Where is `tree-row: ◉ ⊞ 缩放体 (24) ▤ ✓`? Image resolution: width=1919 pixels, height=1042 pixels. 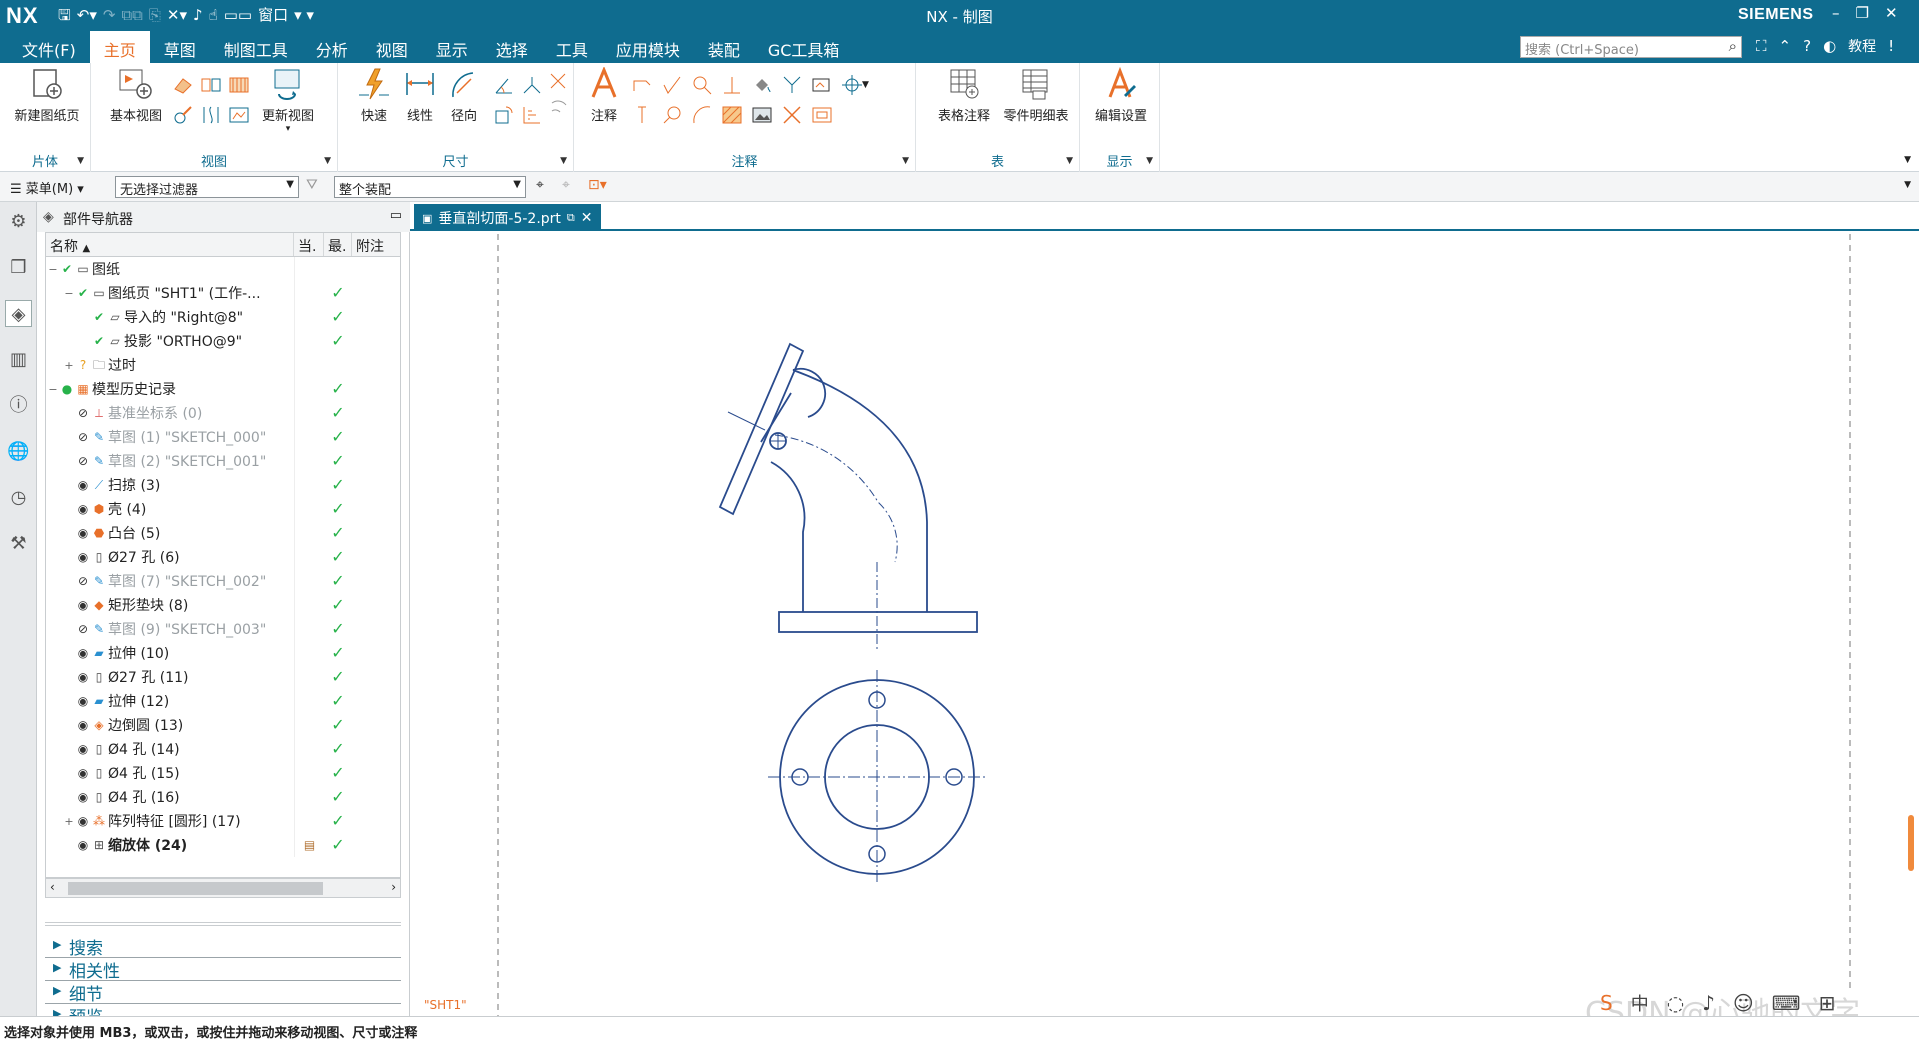
tree-row: ◉ ⊞ 缩放体 (24) ▤ ✓ is located at coordinates (223, 845).